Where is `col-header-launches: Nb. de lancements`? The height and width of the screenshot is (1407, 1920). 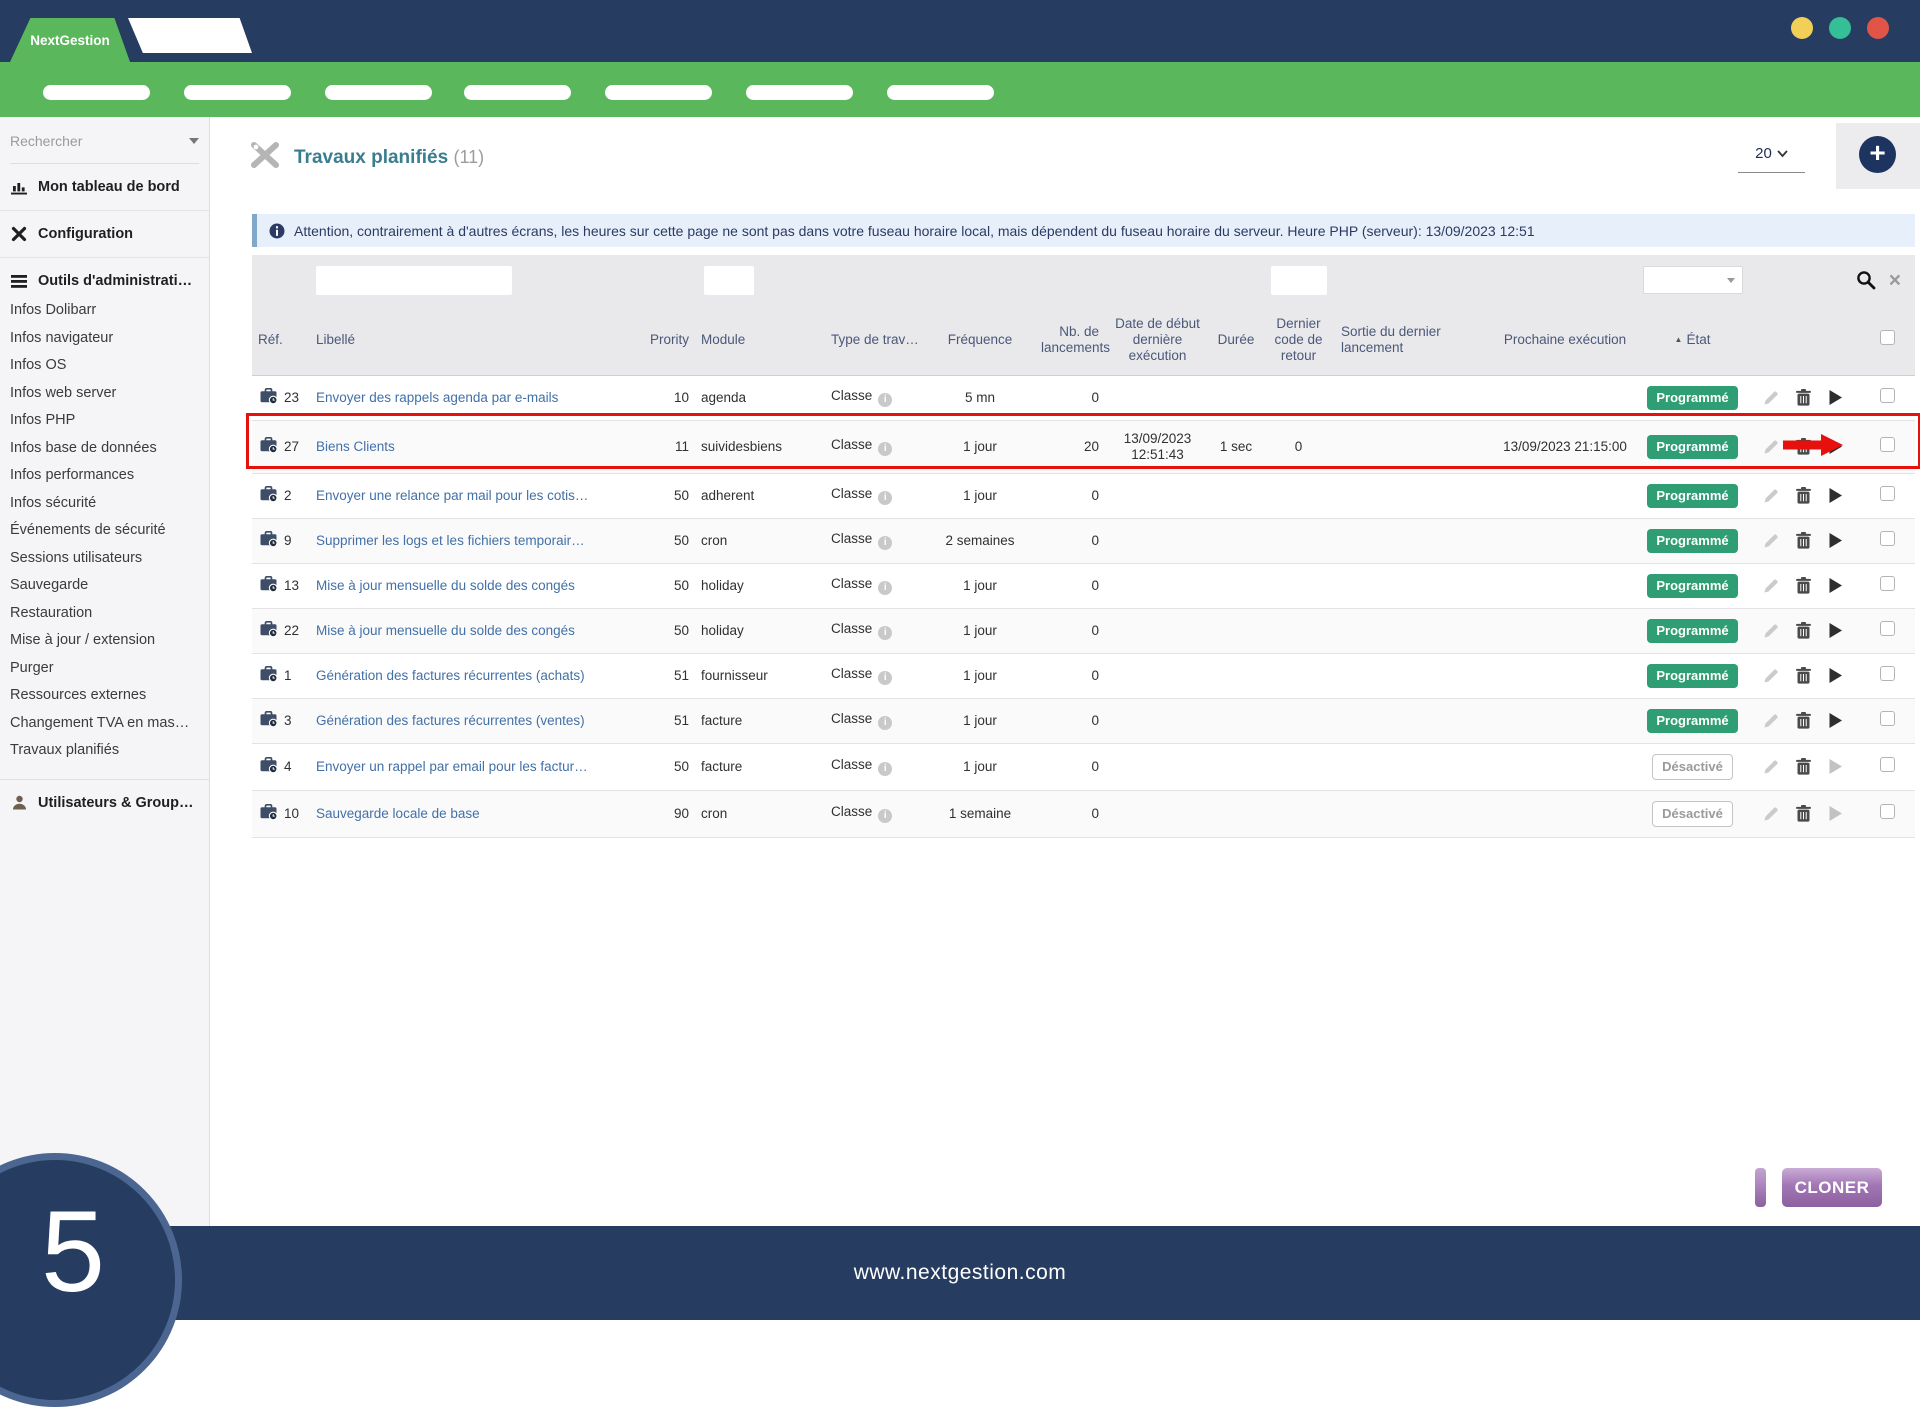
col-header-launches: Nb. de lancements is located at coordinates (1072, 340).